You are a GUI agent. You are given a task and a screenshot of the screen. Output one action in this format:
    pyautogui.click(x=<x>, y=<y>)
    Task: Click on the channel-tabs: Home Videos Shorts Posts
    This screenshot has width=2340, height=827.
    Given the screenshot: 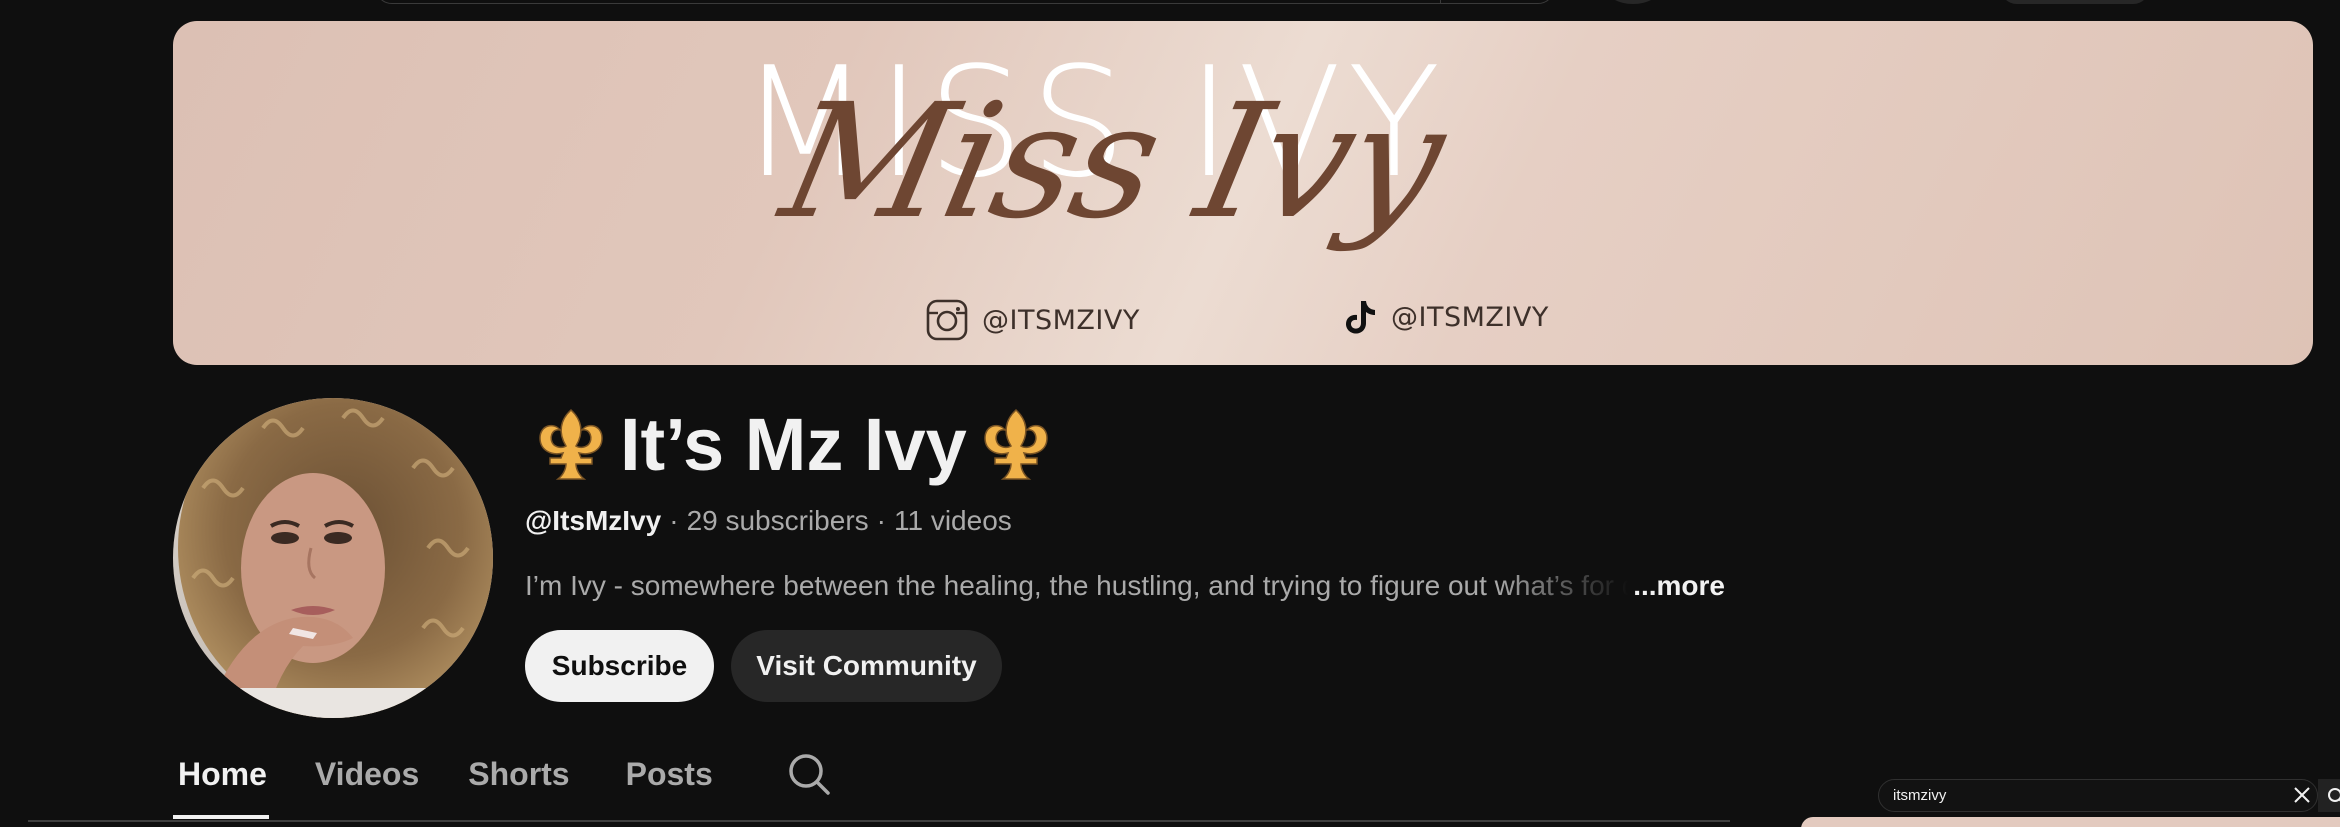 What is the action you would take?
    pyautogui.click(x=502, y=774)
    